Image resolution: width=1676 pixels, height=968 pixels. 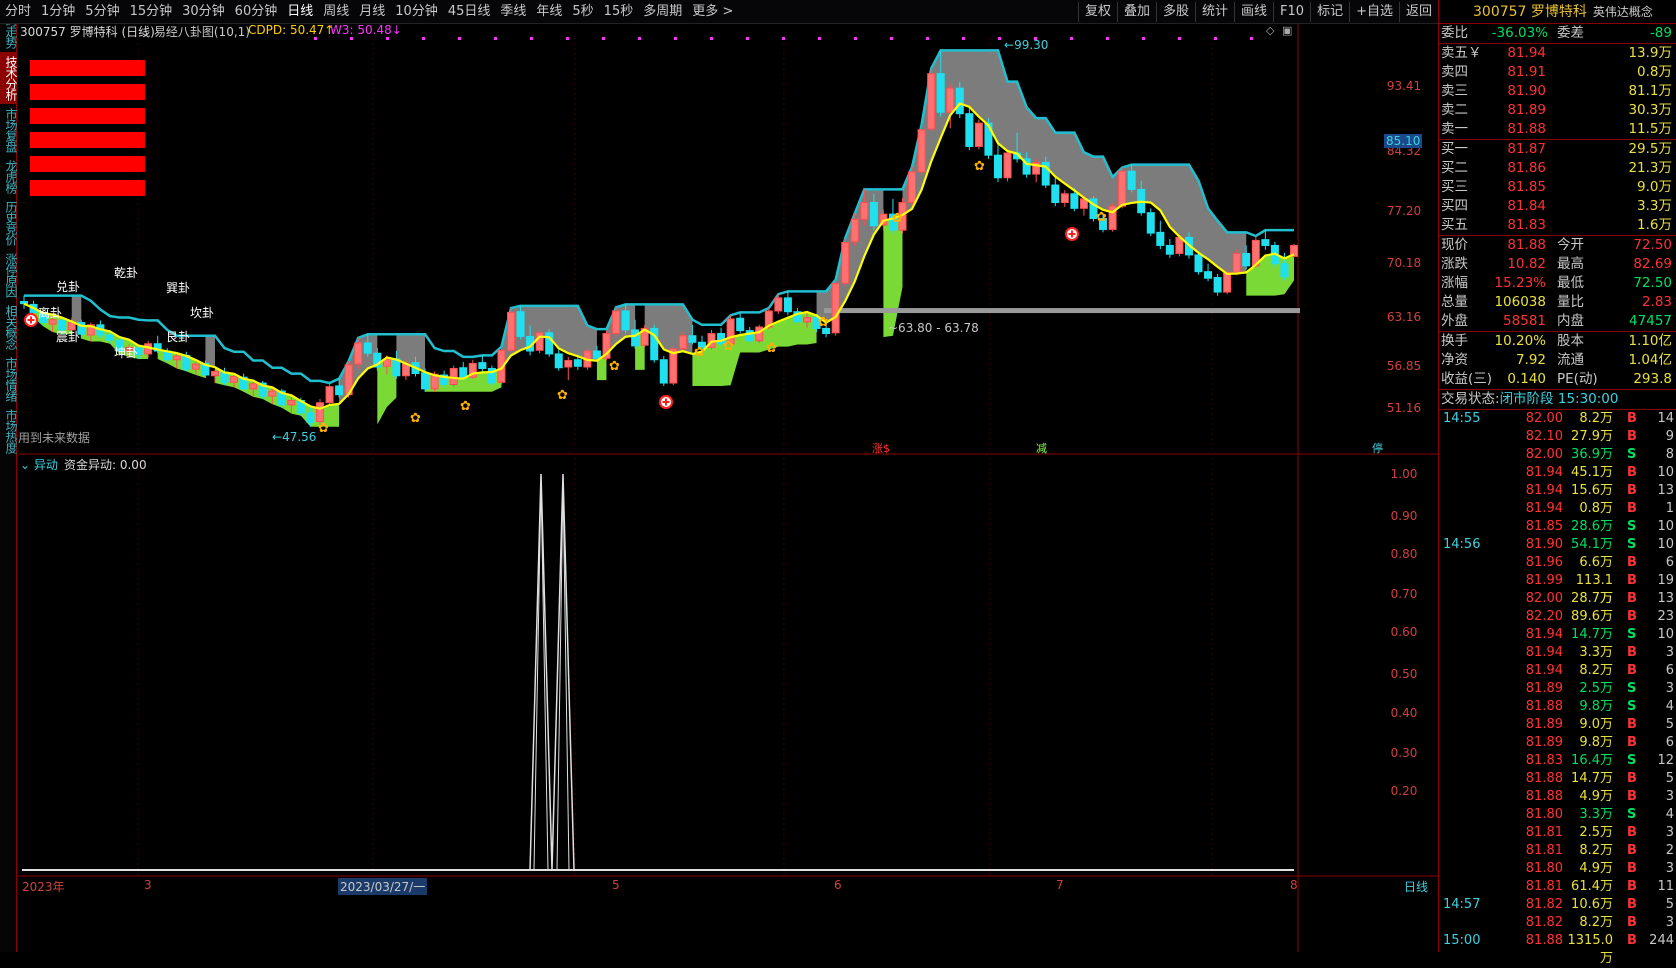 What do you see at coordinates (1650, 168) in the screenshot?
I see `book-volume: 21.3万` at bounding box center [1650, 168].